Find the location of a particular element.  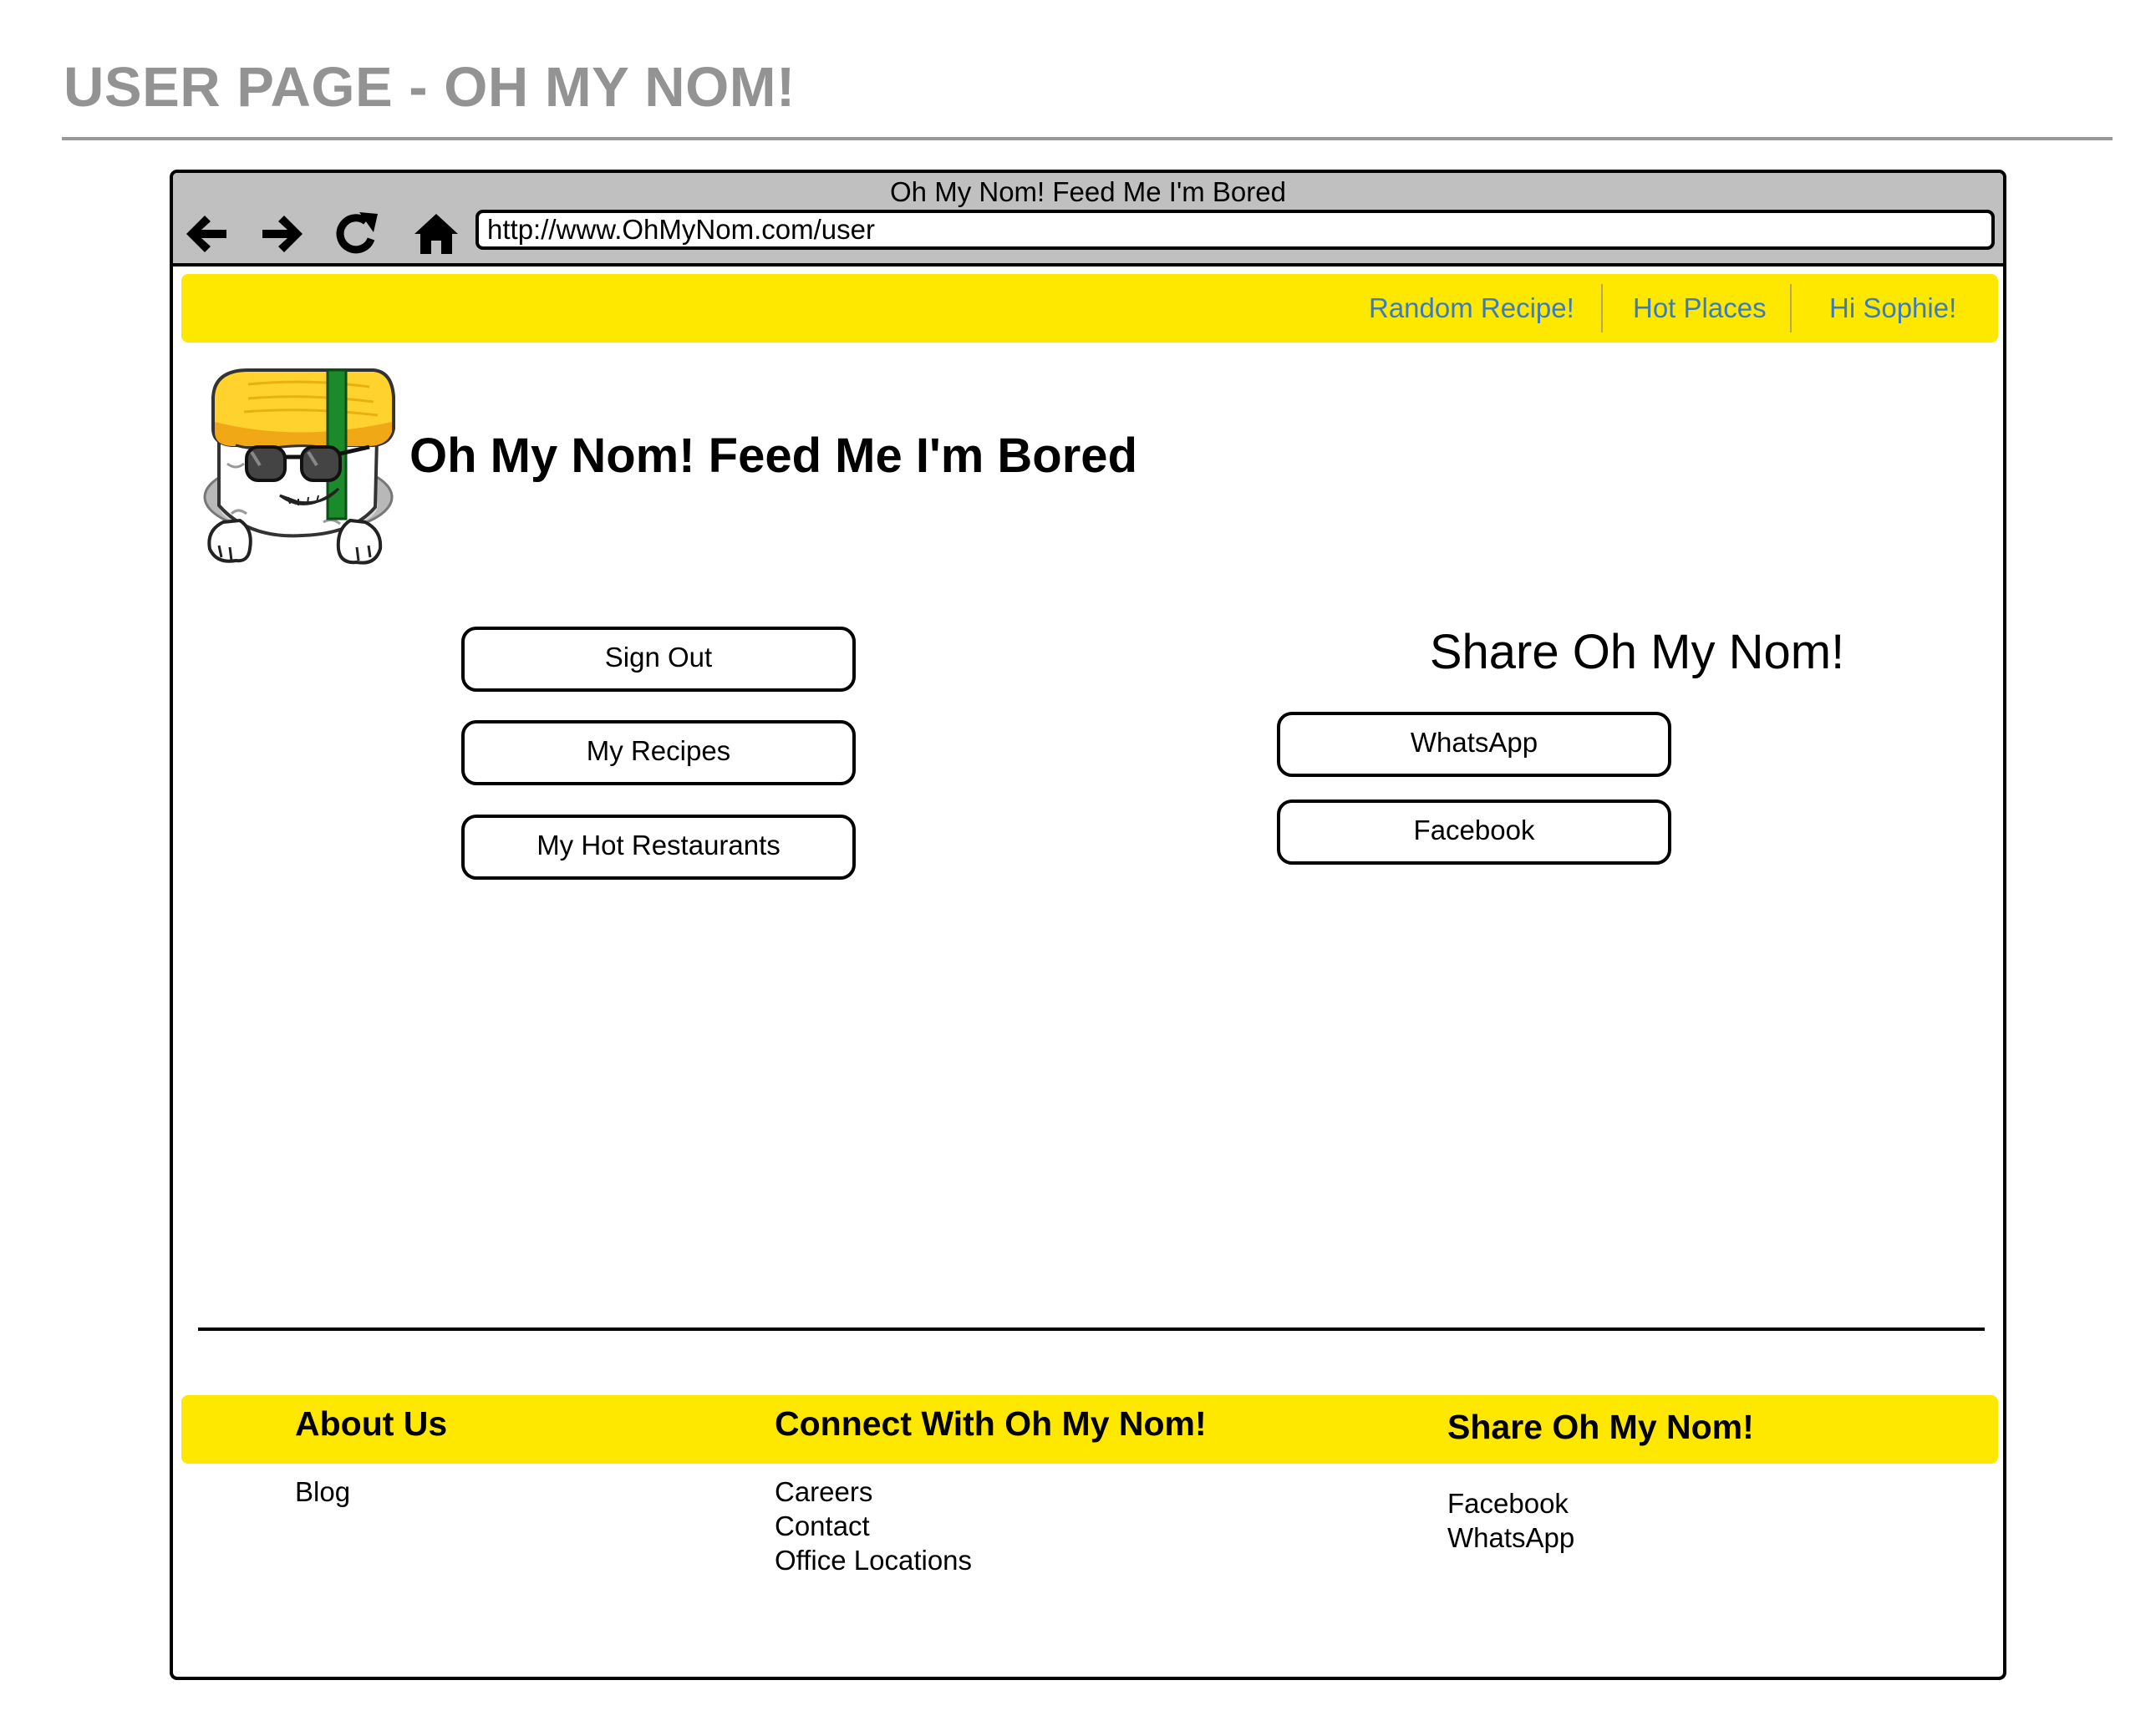

share-heading: Share Oh My Nom! is located at coordinates (1637, 652).